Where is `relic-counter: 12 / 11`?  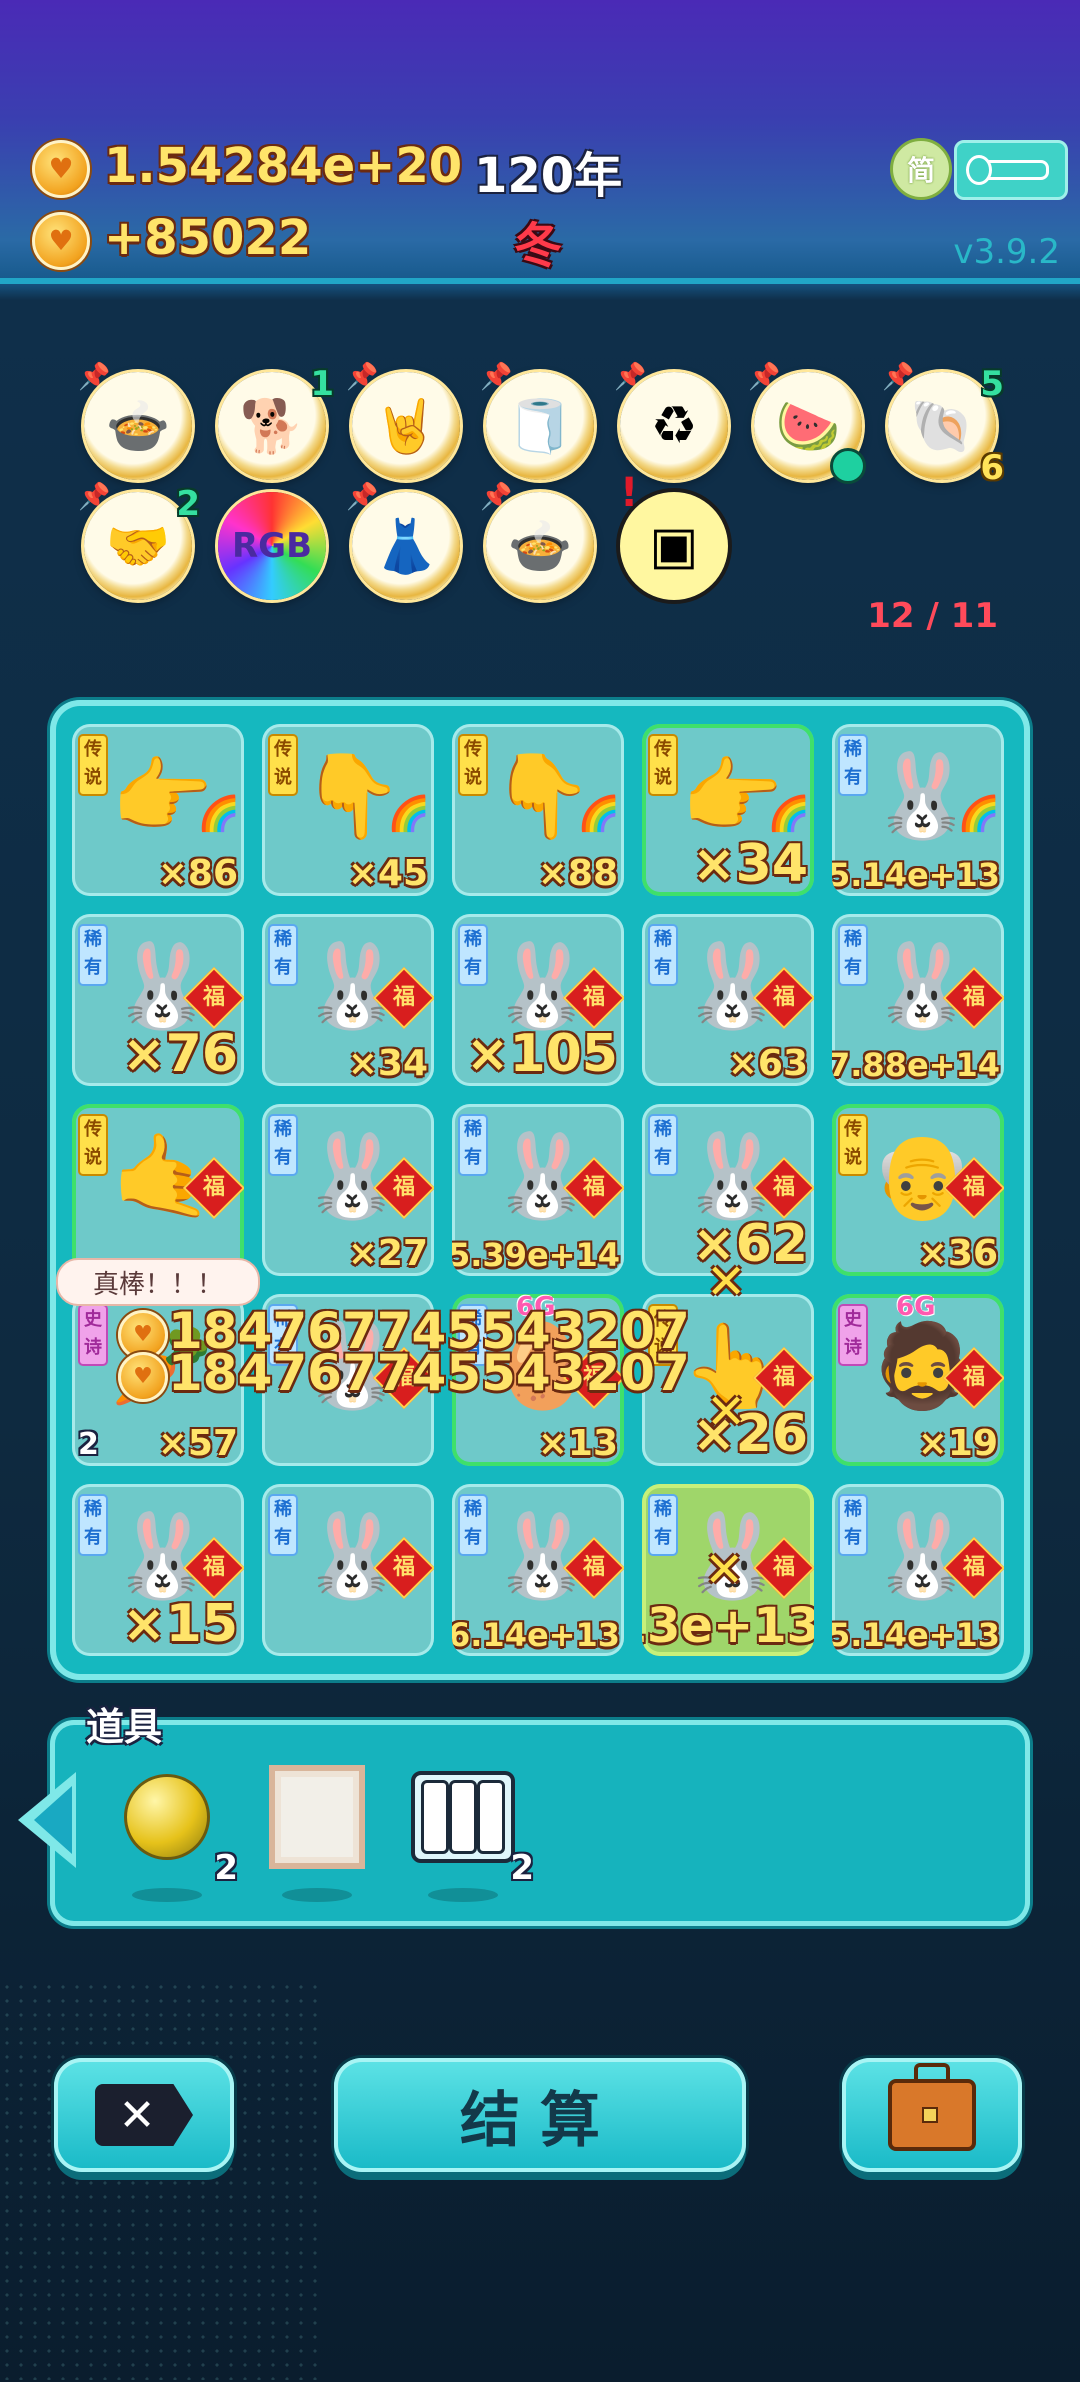 relic-counter: 12 / 11 is located at coordinates (932, 616).